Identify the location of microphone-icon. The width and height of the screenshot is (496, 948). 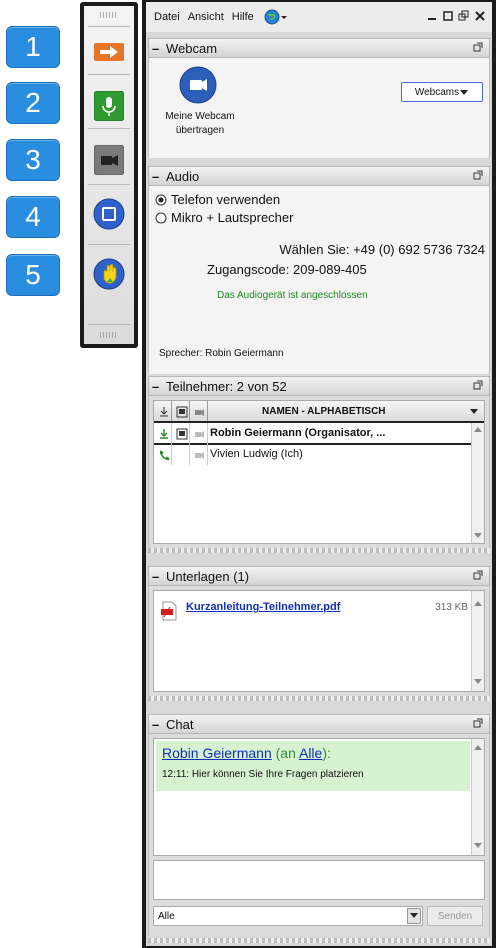
(109, 106).